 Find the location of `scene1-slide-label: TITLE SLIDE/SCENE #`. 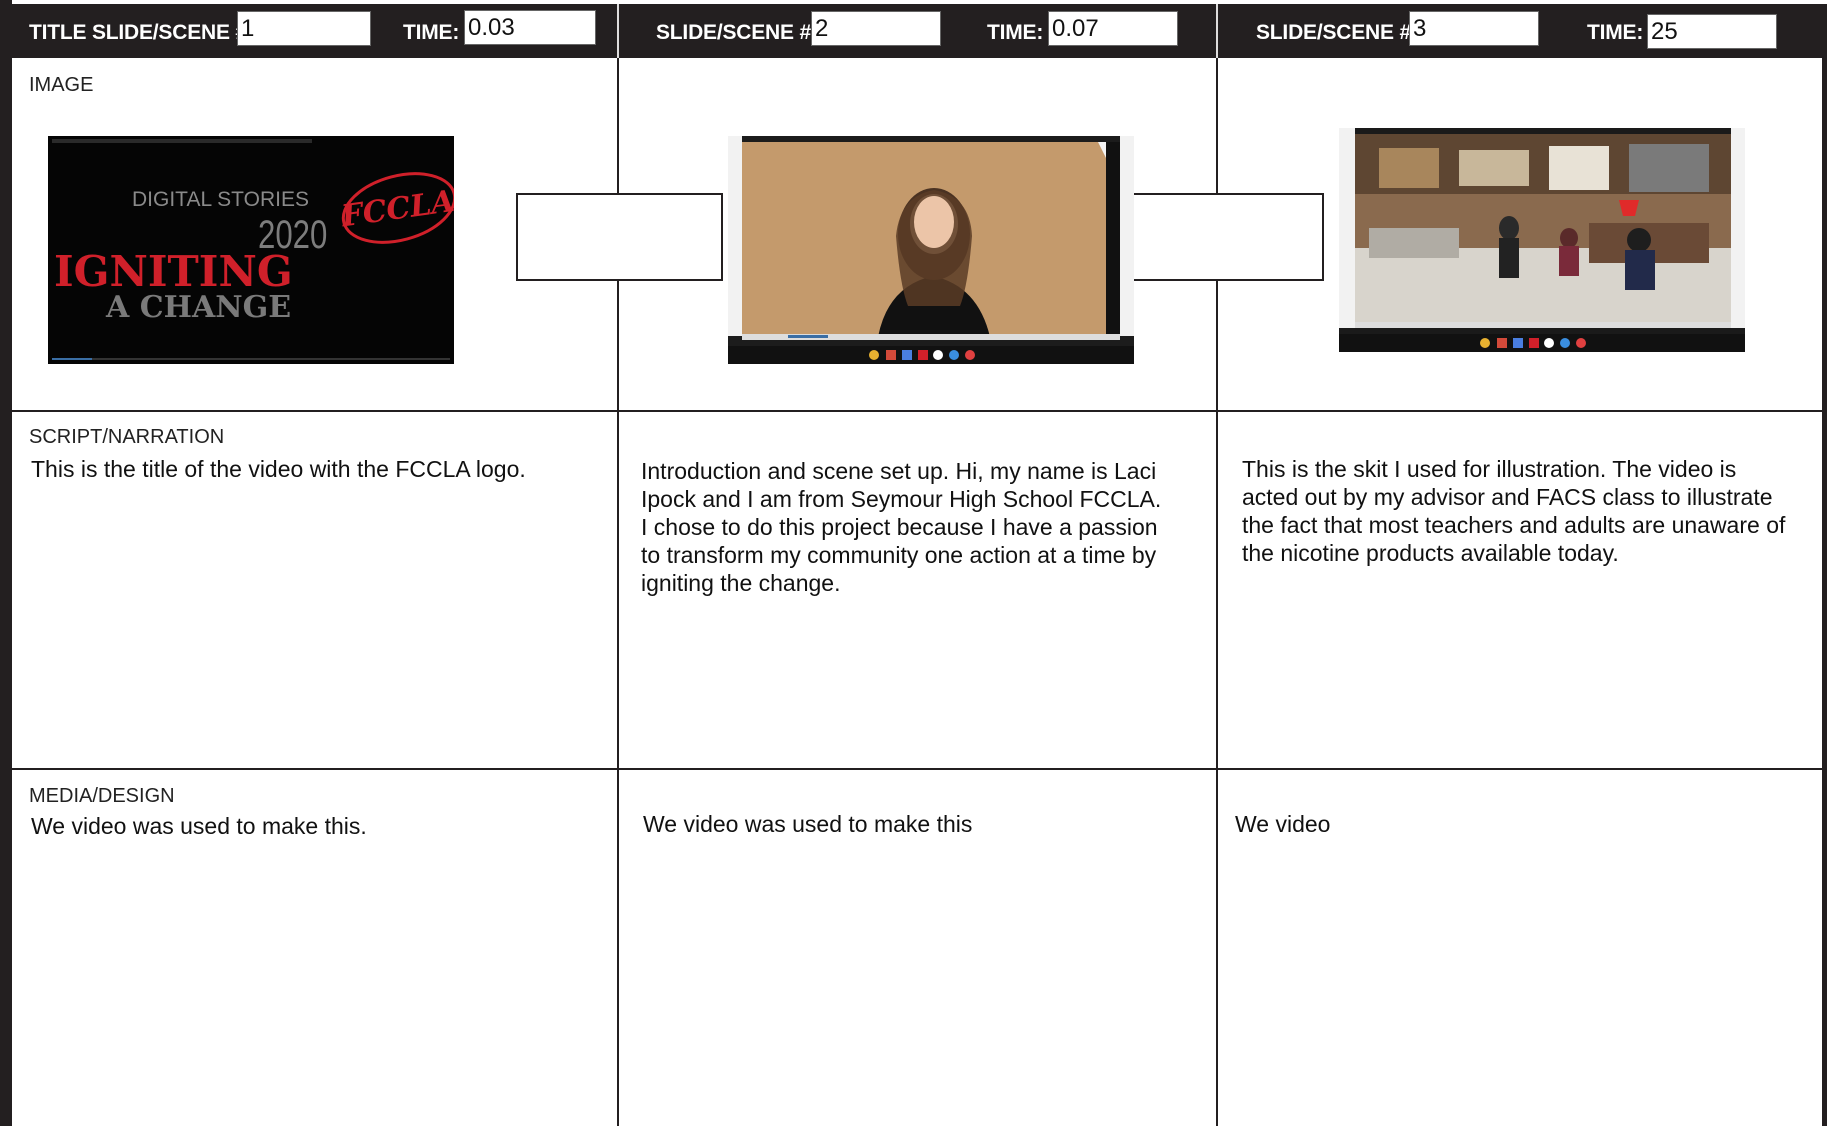

scene1-slide-label: TITLE SLIDE/SCENE # is located at coordinates (138, 32).